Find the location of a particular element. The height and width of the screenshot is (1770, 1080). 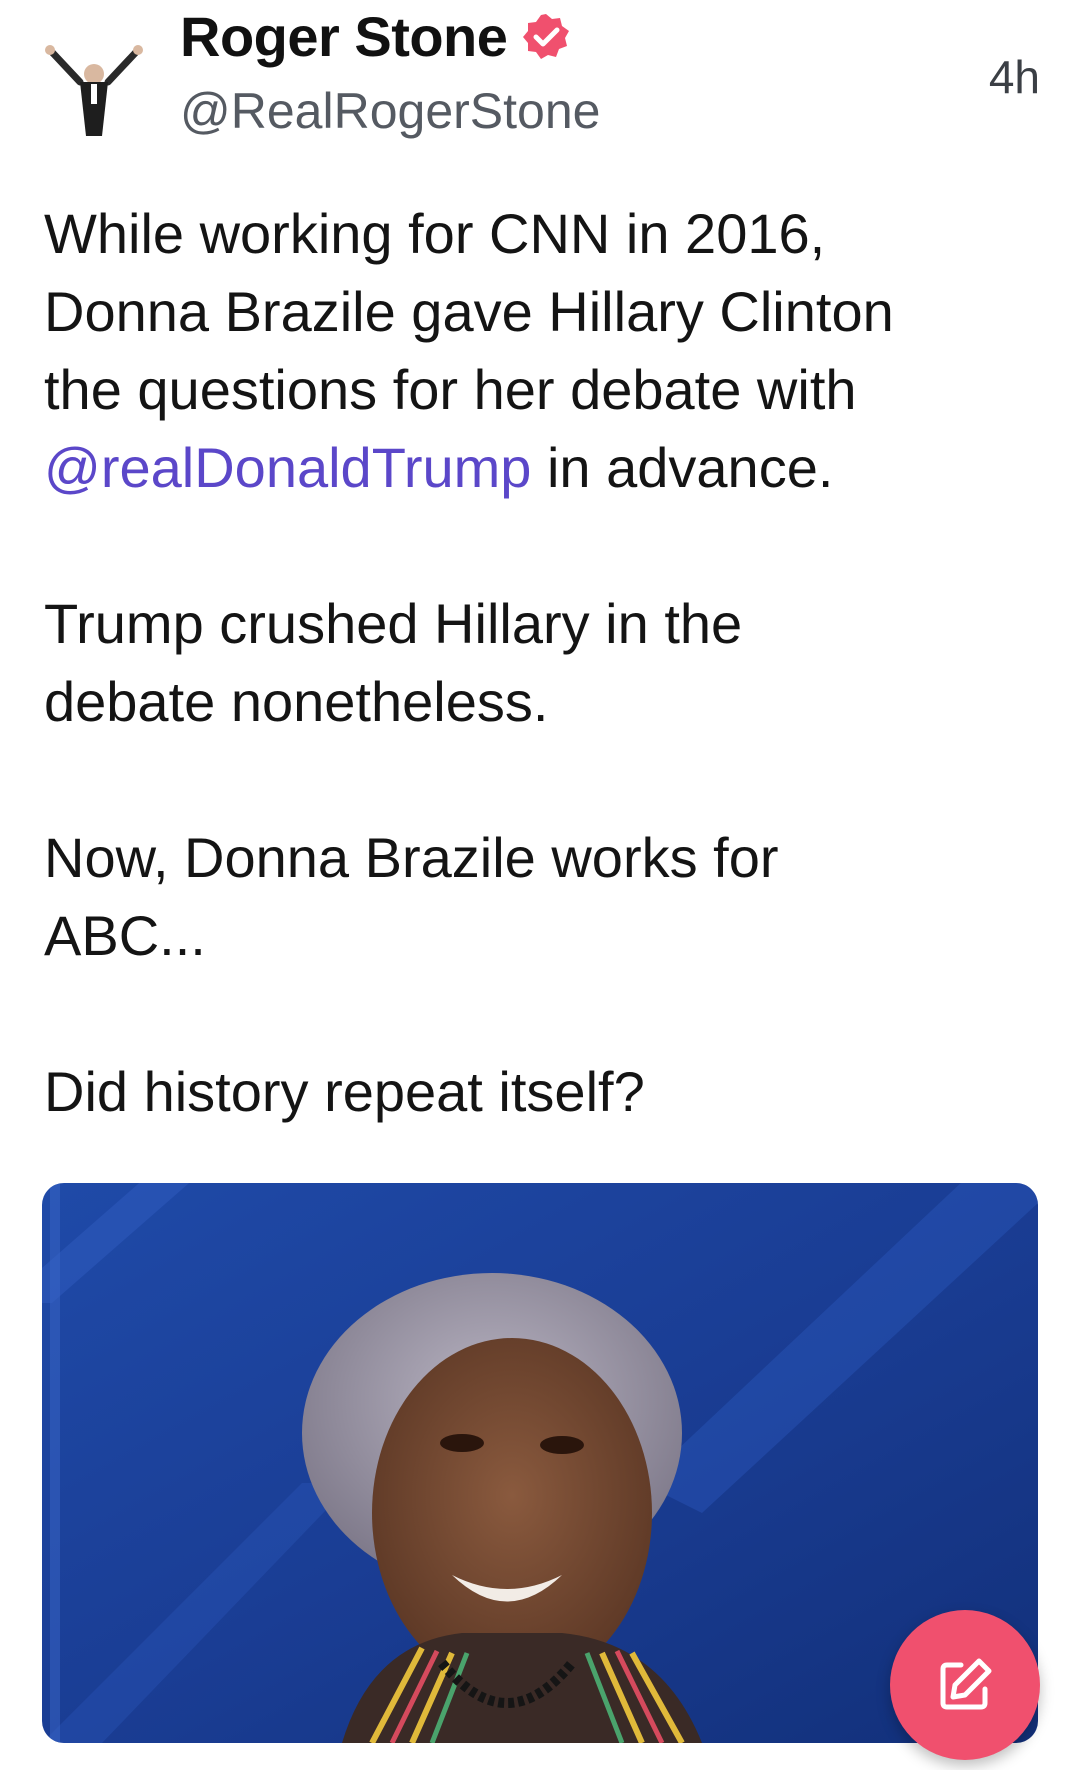

compose-button is located at coordinates (965, 1685).